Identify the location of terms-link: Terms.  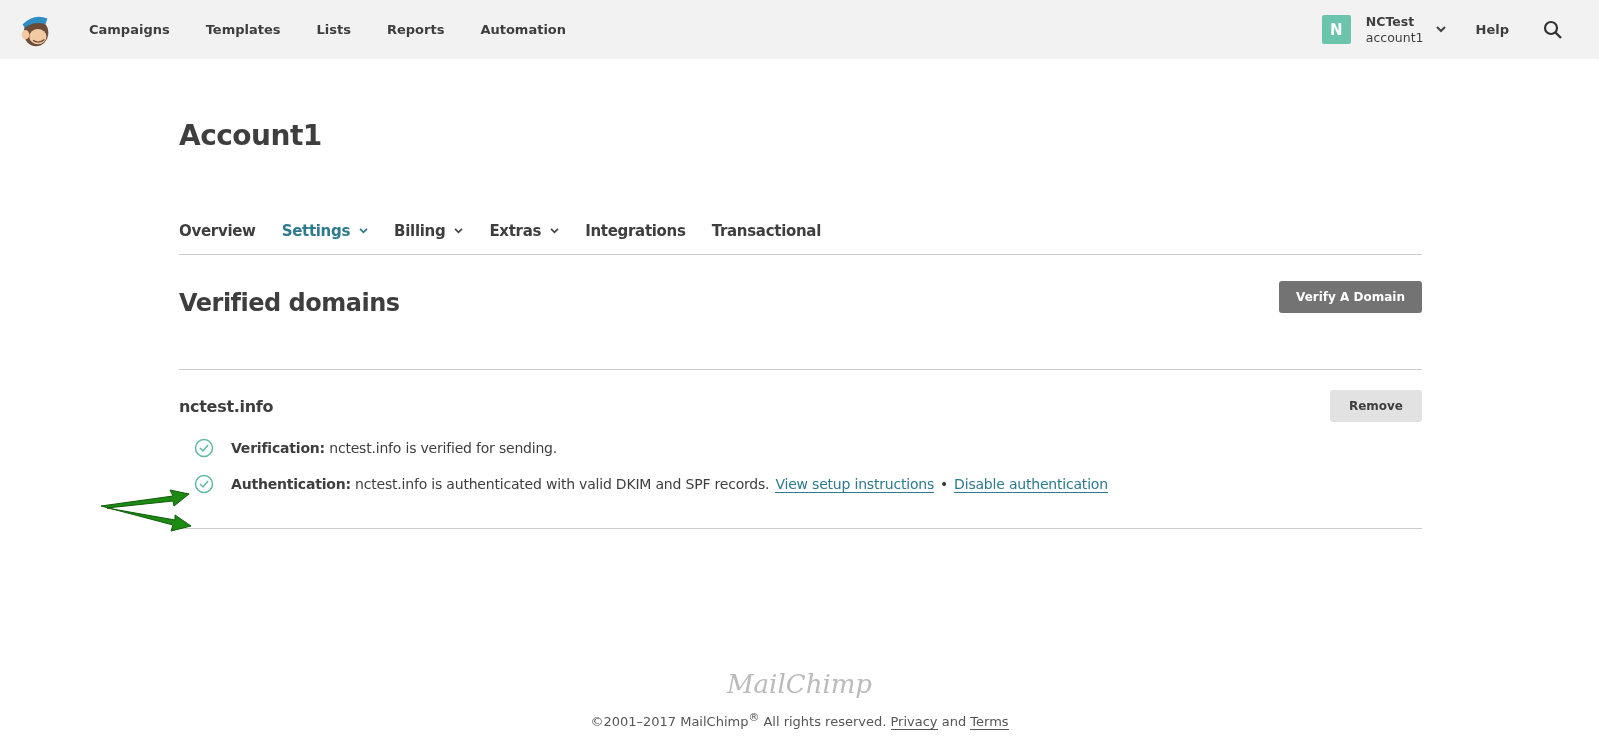
(989, 722).